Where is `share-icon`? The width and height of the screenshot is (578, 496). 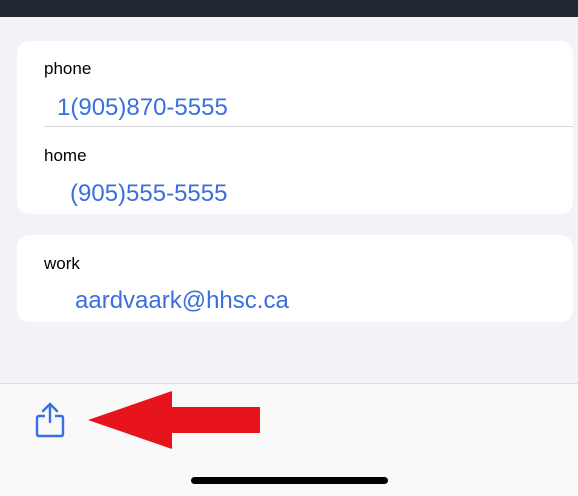
share-icon is located at coordinates (50, 420).